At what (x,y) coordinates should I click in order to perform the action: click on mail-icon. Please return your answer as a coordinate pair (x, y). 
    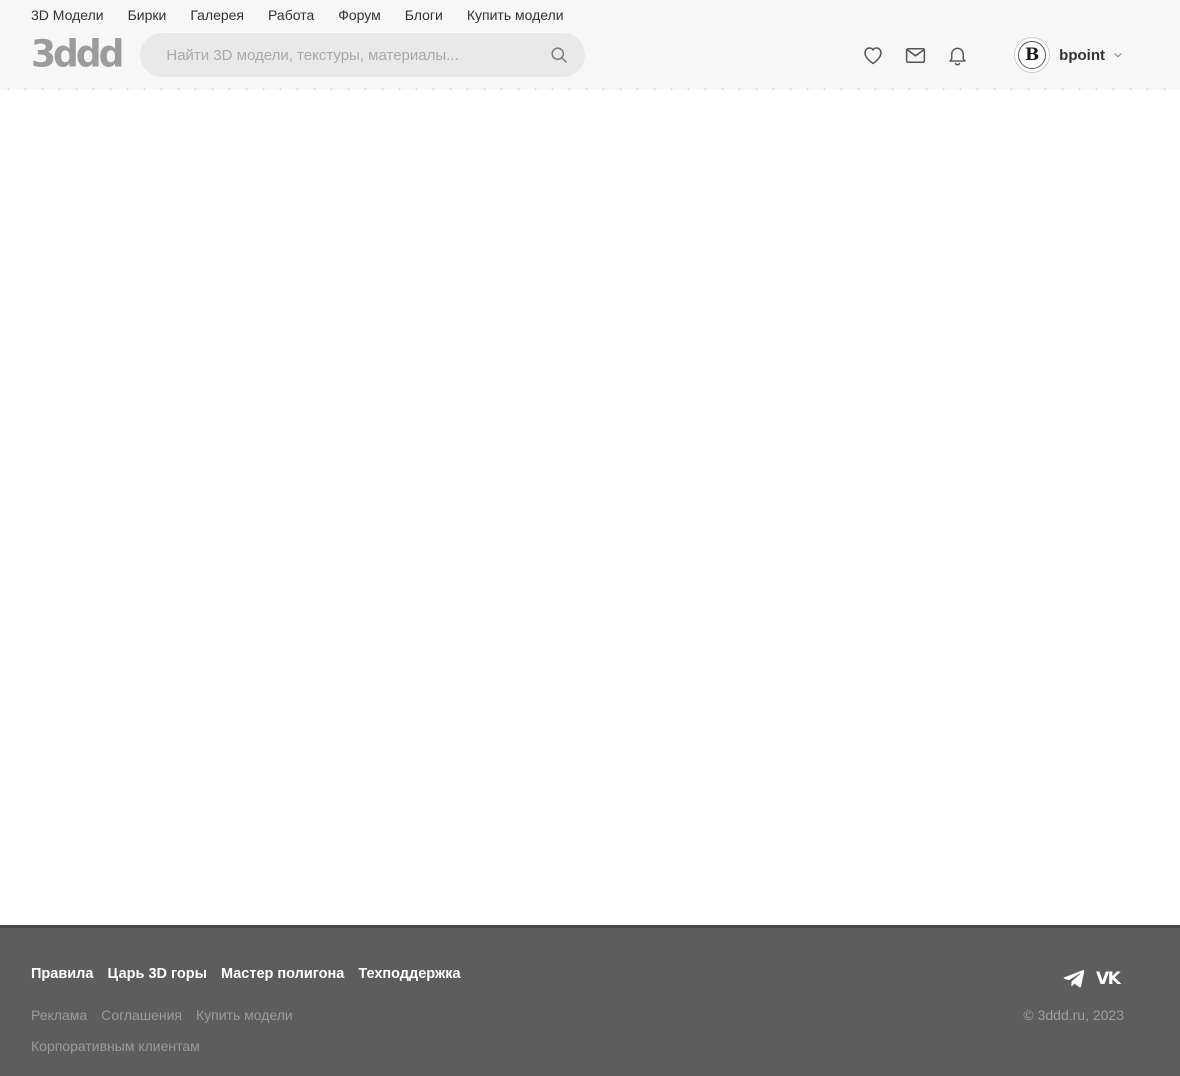
    Looking at the image, I should click on (915, 55).